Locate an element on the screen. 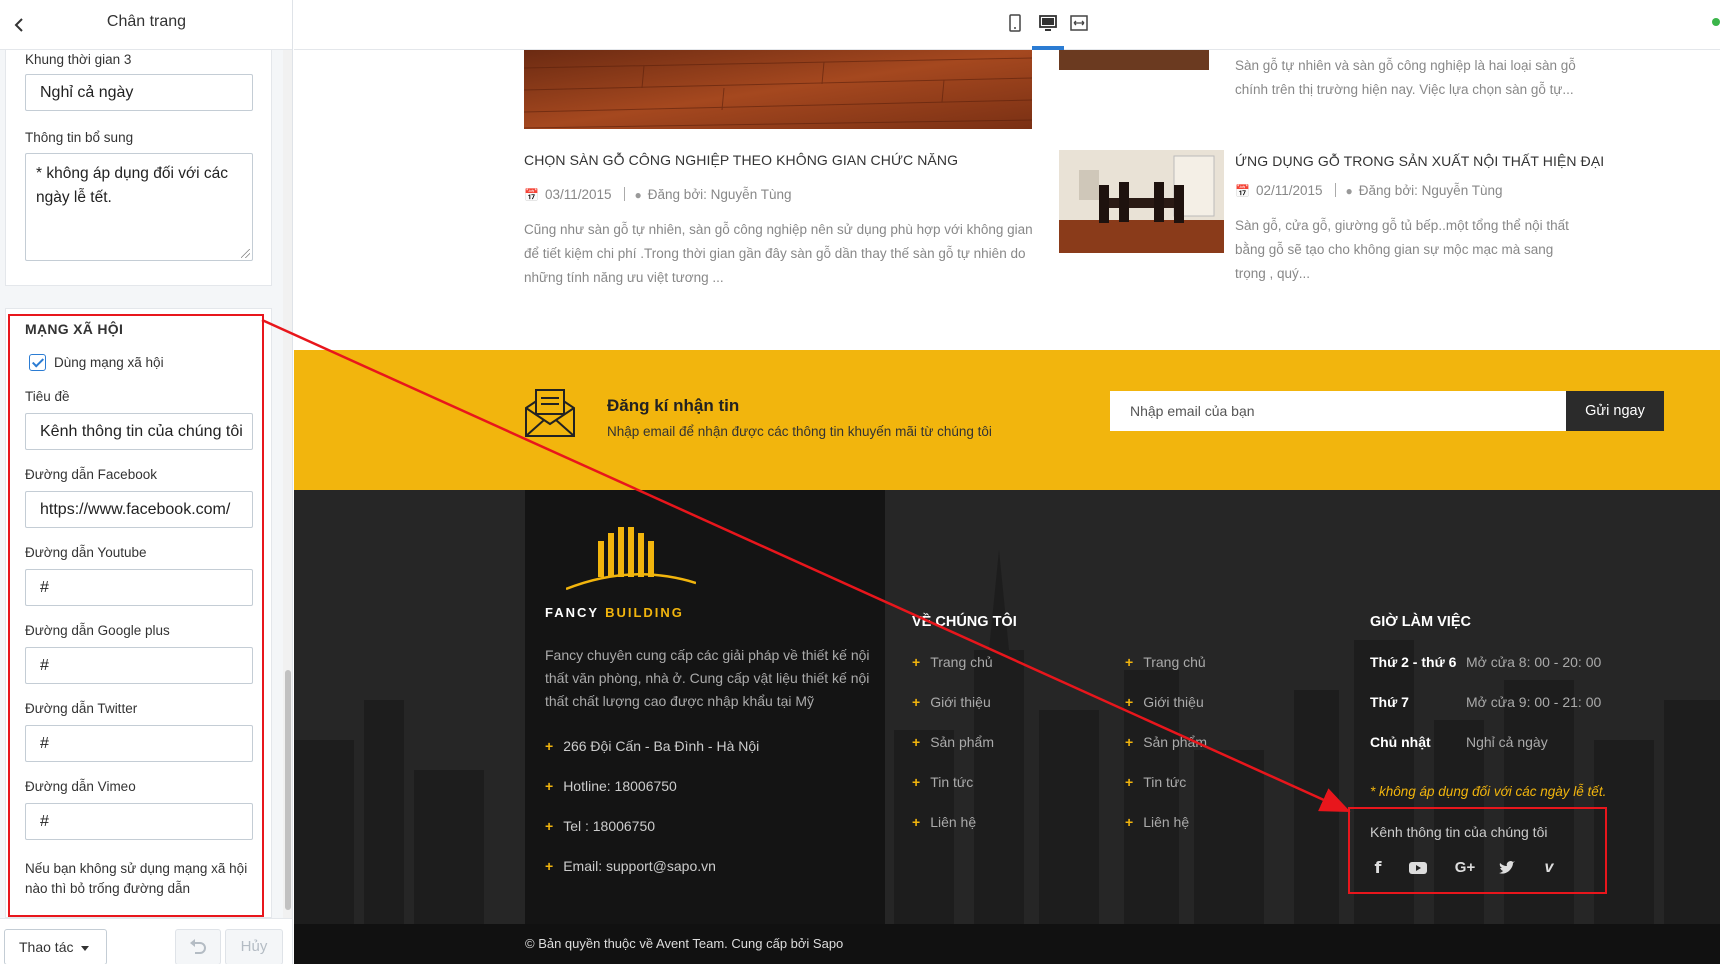 This screenshot has width=1720, height=964. undo-button is located at coordinates (198, 946).